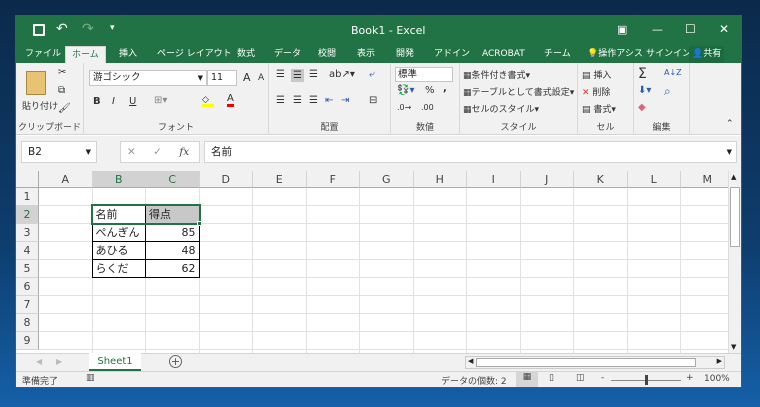  What do you see at coordinates (557, 54) in the screenshot?
I see `tab-team: チーム` at bounding box center [557, 54].